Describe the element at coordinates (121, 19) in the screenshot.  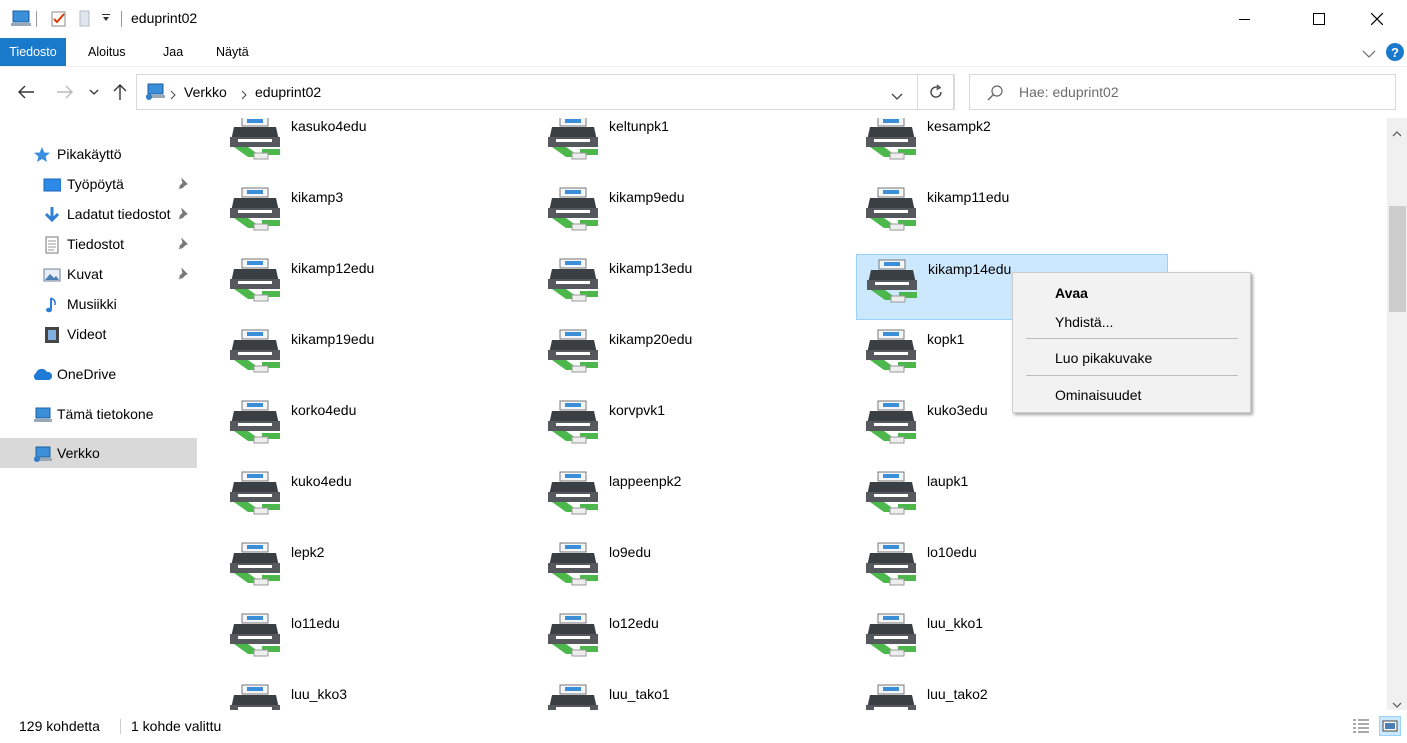
I see `title-divider` at that location.